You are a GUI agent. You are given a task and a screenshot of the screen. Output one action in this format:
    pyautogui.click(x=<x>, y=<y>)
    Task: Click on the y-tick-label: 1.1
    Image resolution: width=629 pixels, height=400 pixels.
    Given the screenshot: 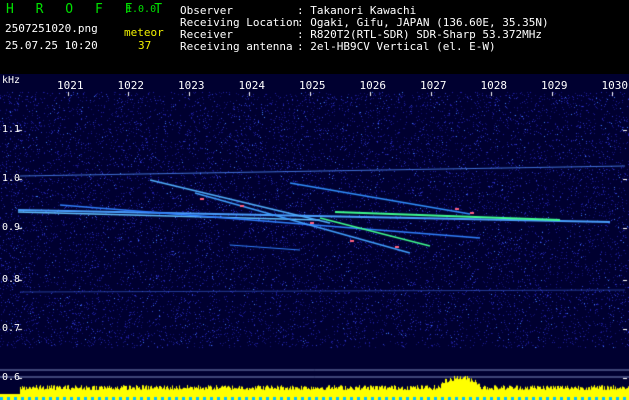 What is the action you would take?
    pyautogui.click(x=11, y=129)
    